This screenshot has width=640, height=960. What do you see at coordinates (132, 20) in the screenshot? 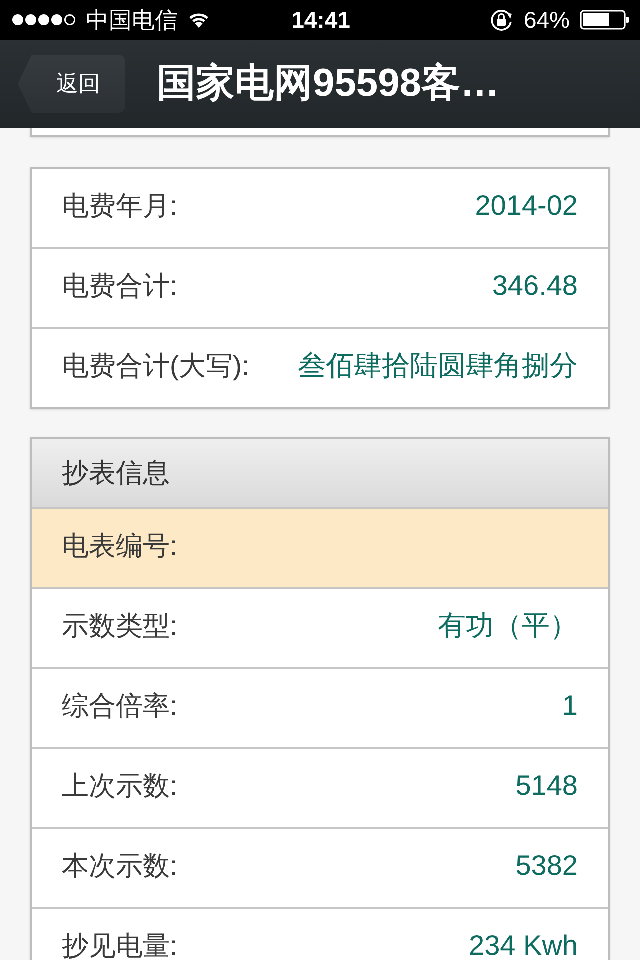
I see `carrier-name: 中国电信` at bounding box center [132, 20].